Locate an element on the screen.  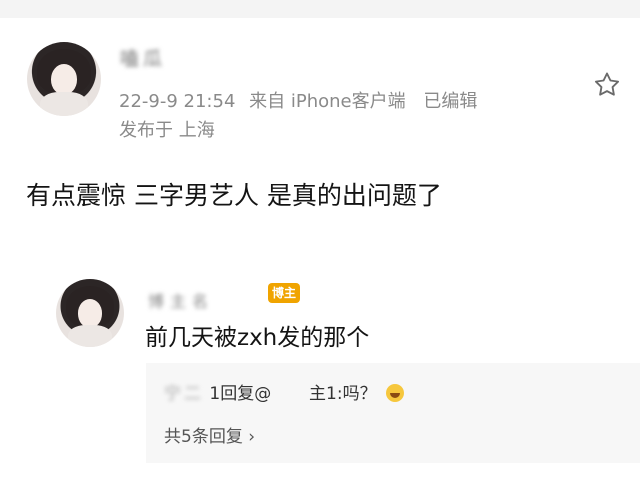
post-time: 22-9-9 21:54 is located at coordinates (177, 101).